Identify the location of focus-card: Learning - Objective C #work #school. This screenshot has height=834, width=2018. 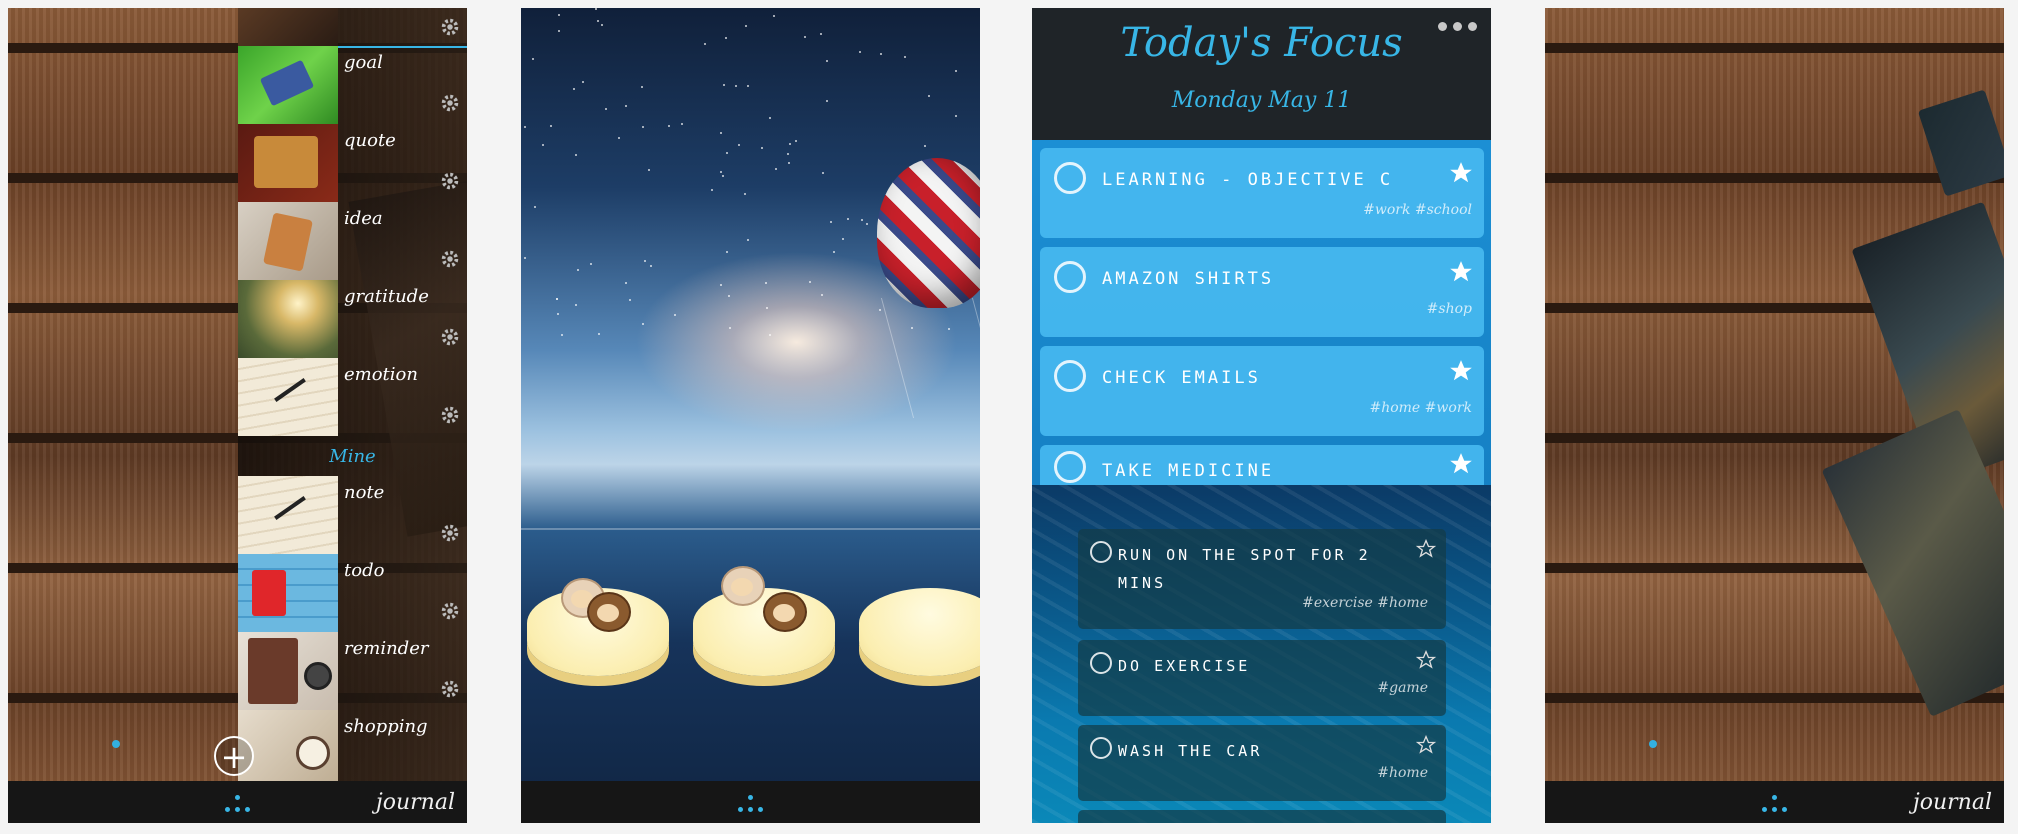
(1262, 193).